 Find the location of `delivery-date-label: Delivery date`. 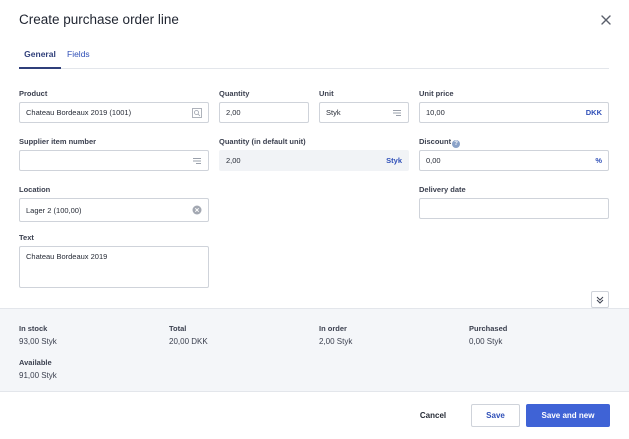

delivery-date-label: Delivery date is located at coordinates (442, 189).